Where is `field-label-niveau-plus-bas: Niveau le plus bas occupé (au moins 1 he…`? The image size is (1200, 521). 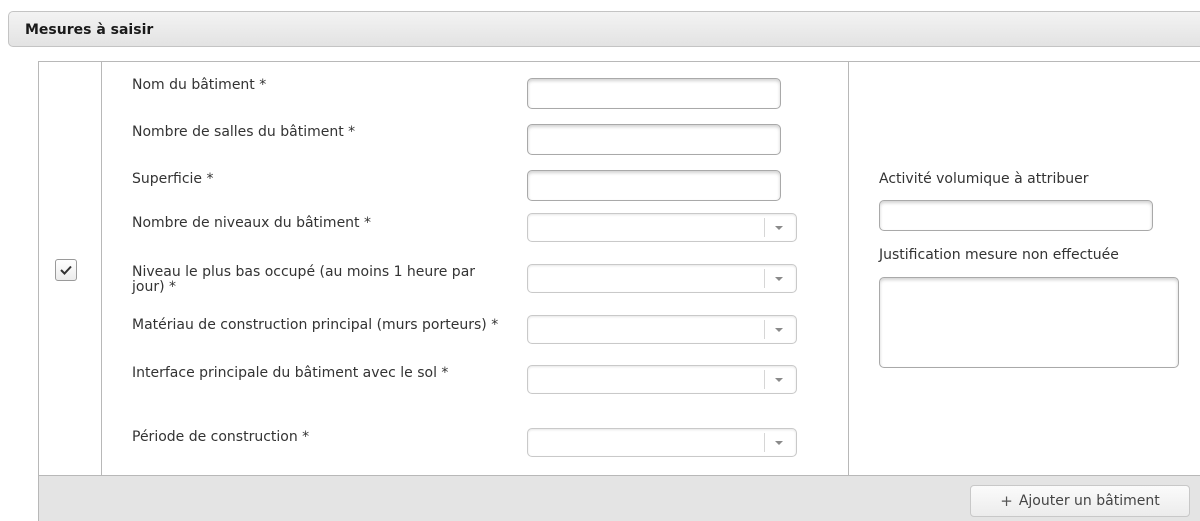
field-label-niveau-plus-bas: Niveau le plus bas occupé (au moins 1 he… is located at coordinates (304, 279).